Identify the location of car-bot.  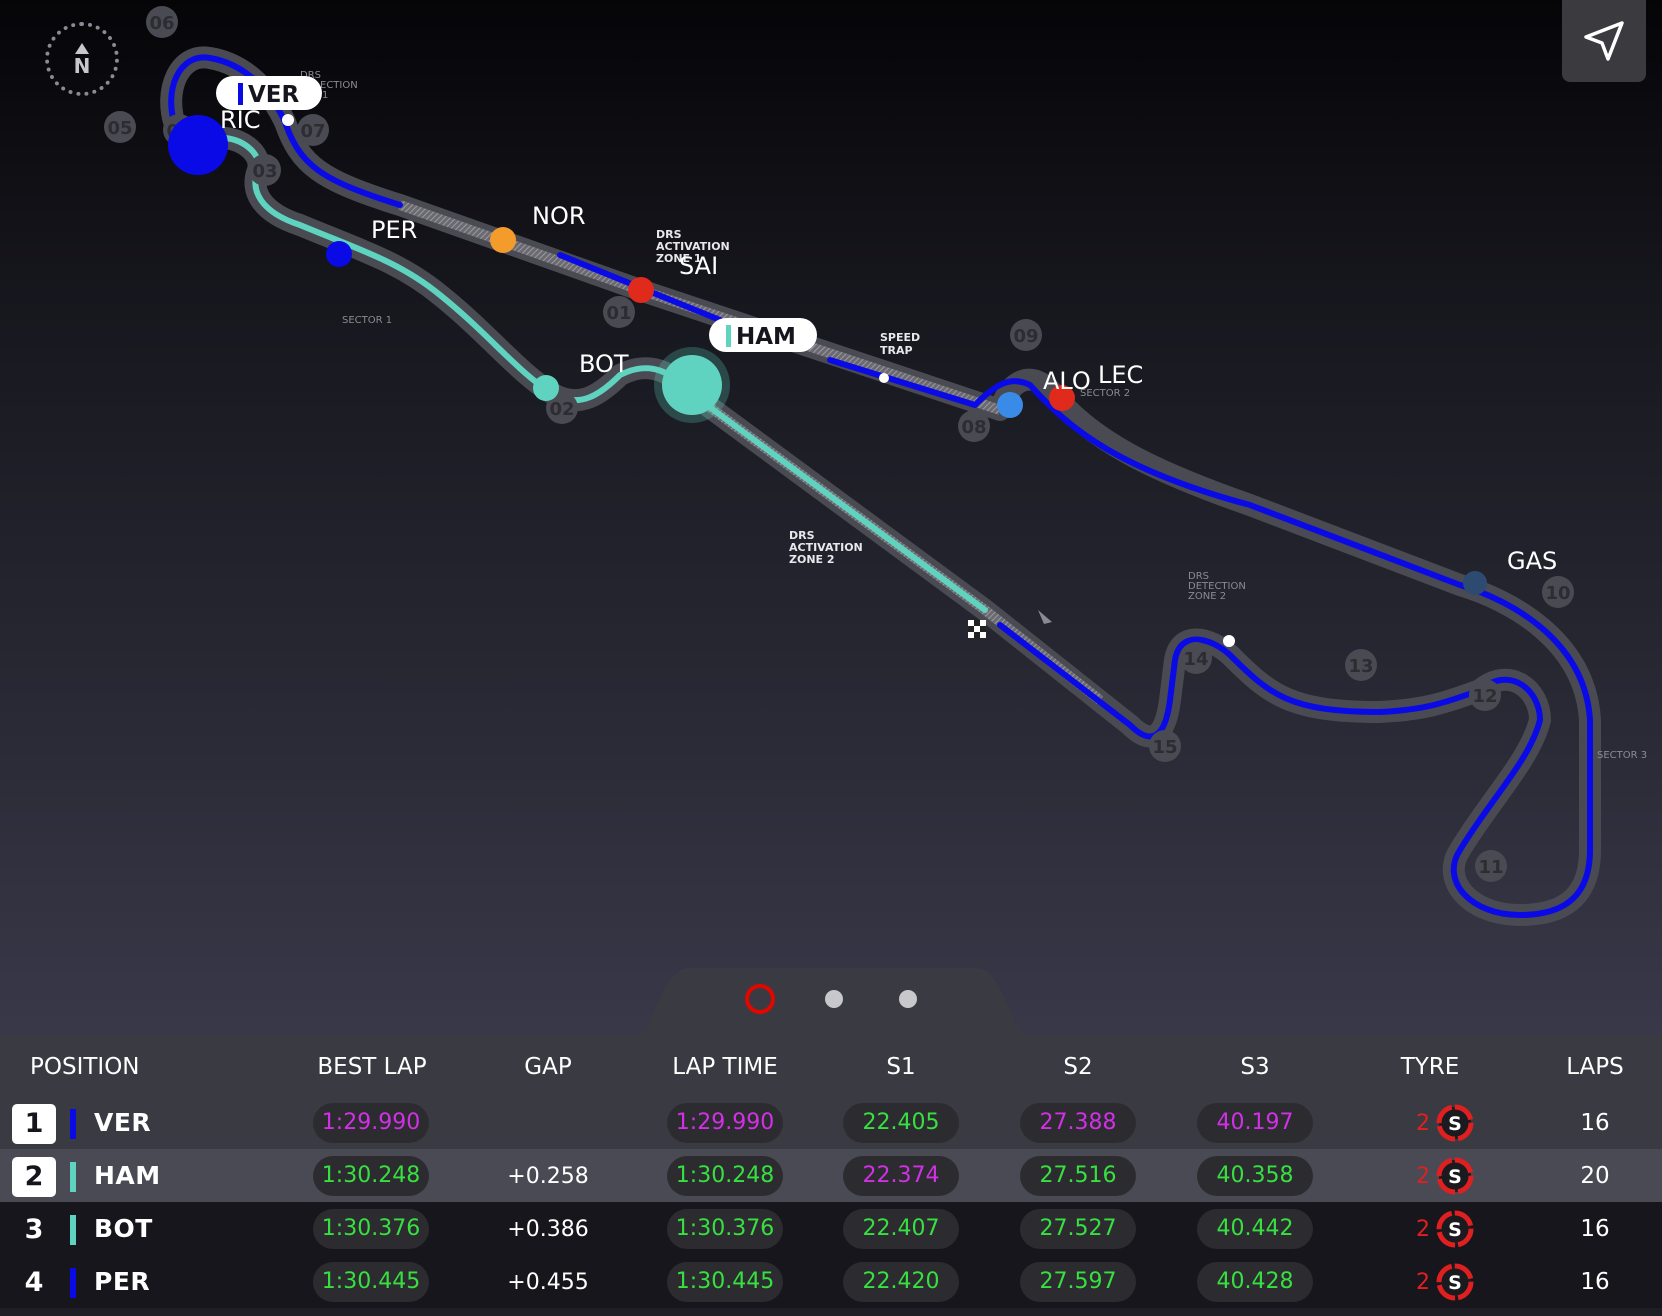
(546, 388).